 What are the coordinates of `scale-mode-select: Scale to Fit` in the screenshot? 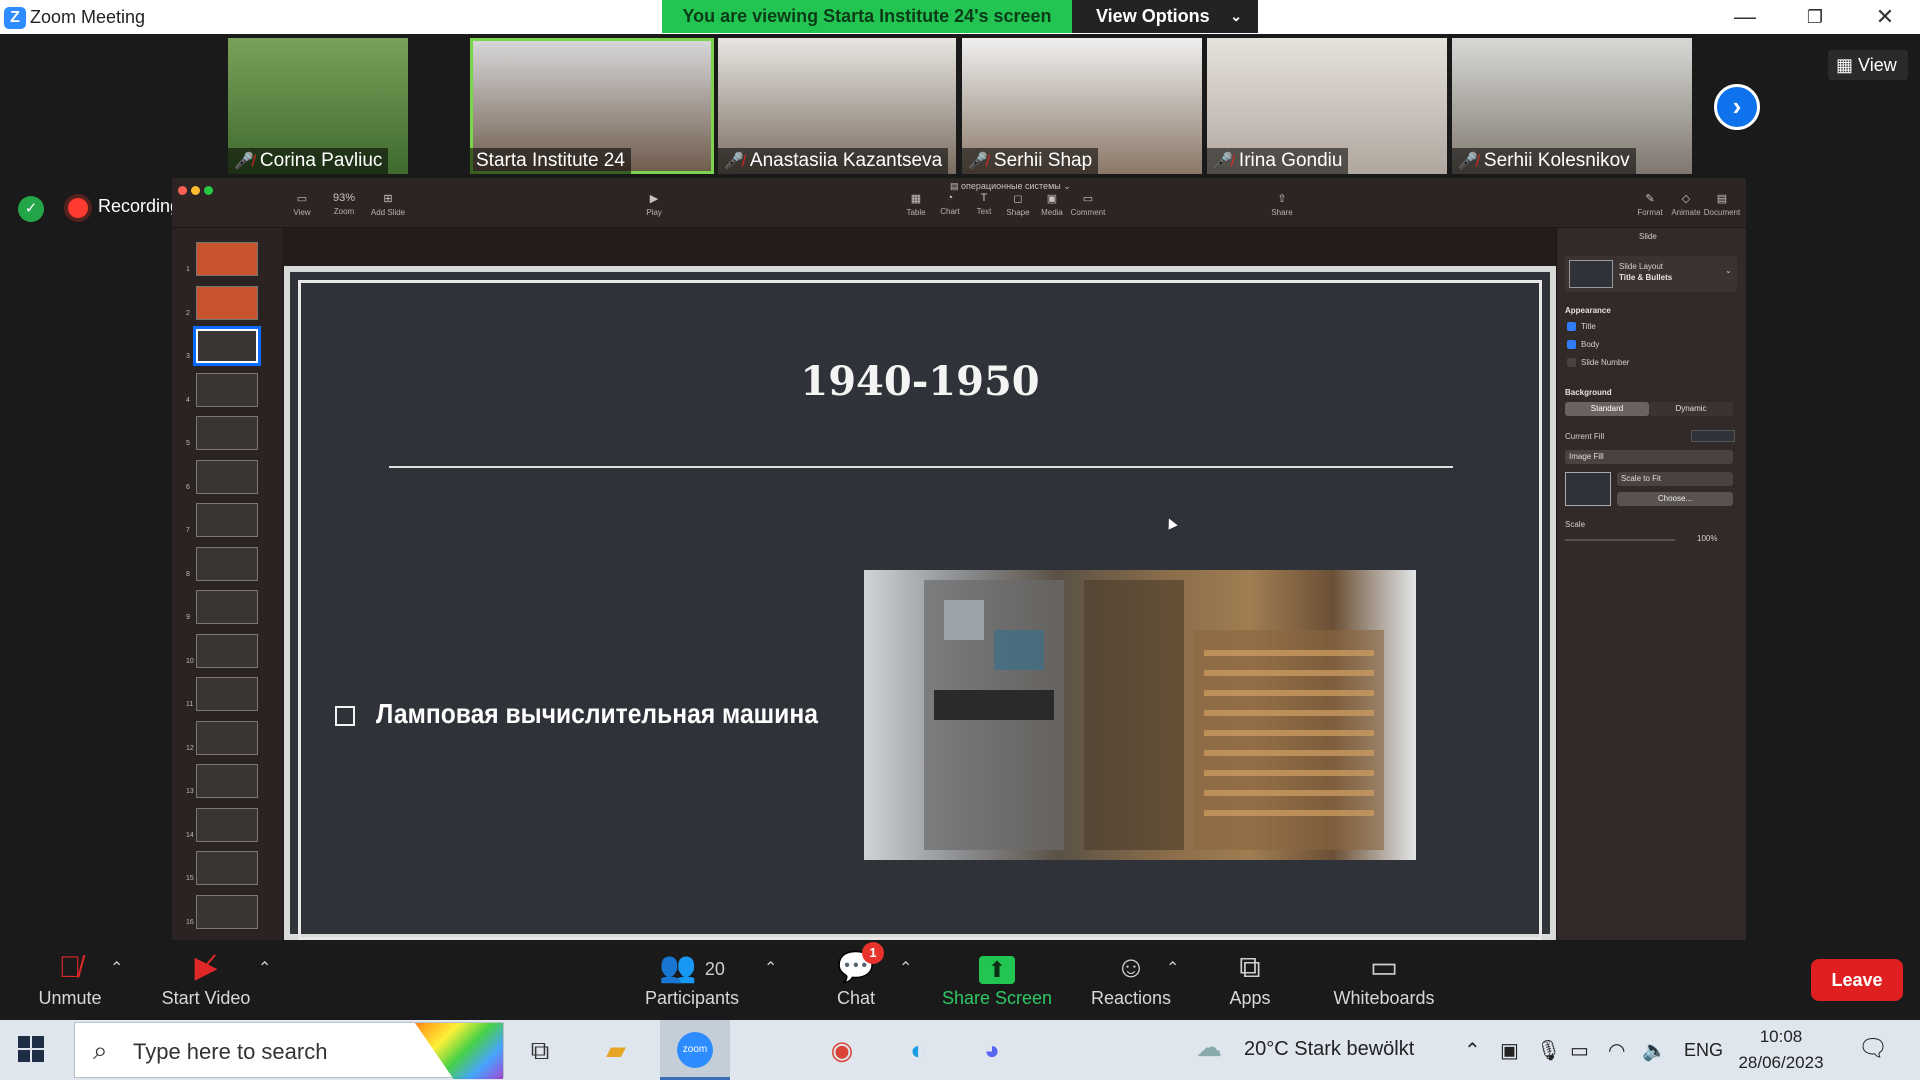 It's located at (1675, 479).